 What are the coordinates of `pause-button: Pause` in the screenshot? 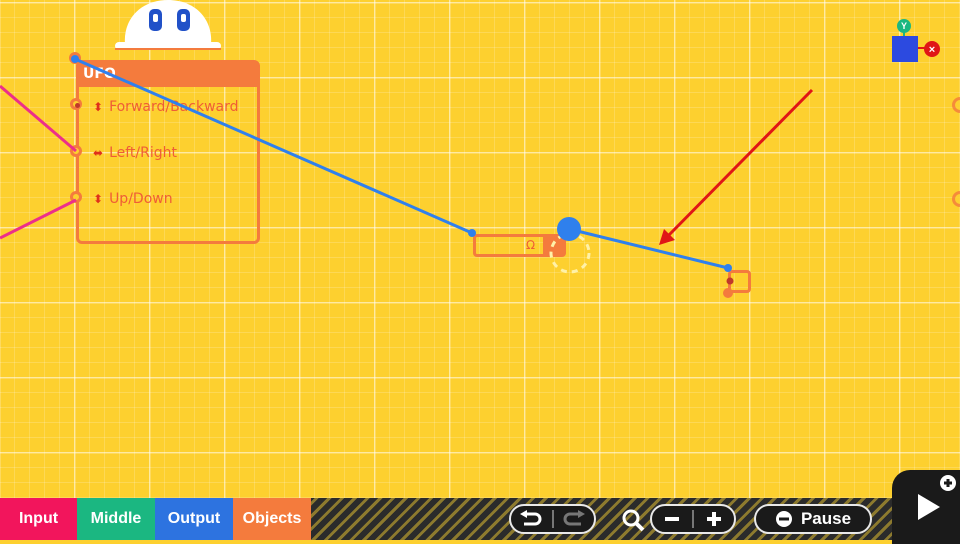 It's located at (813, 519).